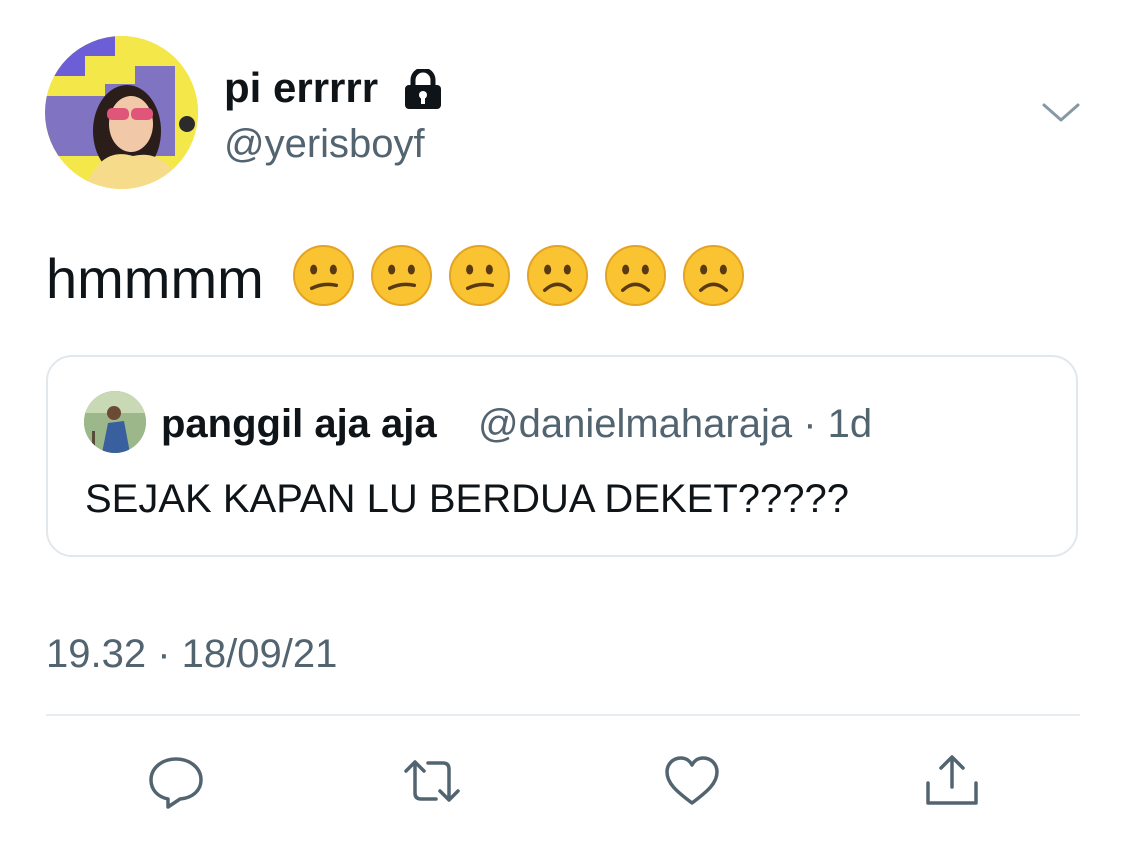 This screenshot has height=847, width=1125. Describe the element at coordinates (115, 422) in the screenshot. I see `quoted-author-avatar` at that location.